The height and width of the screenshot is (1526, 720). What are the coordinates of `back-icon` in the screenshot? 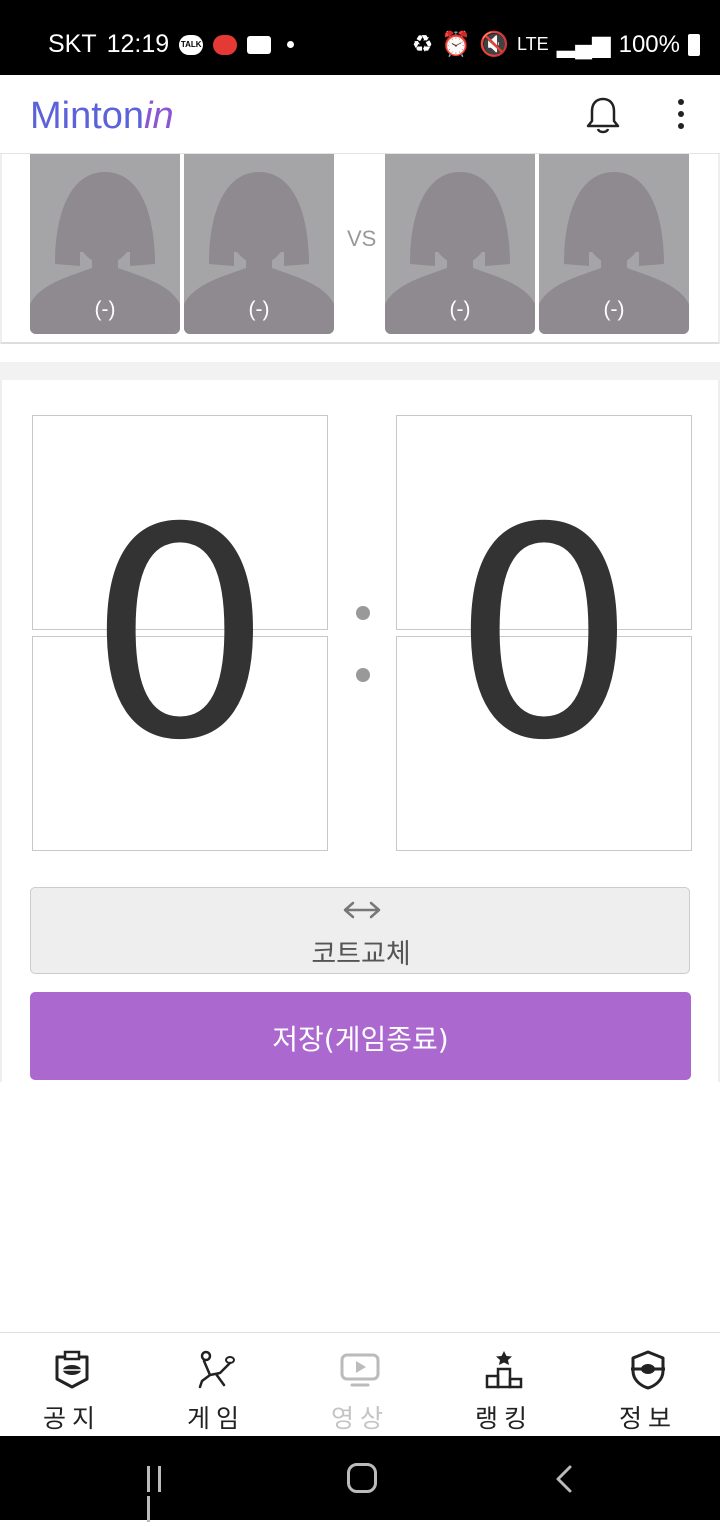 It's located at (564, 1479).